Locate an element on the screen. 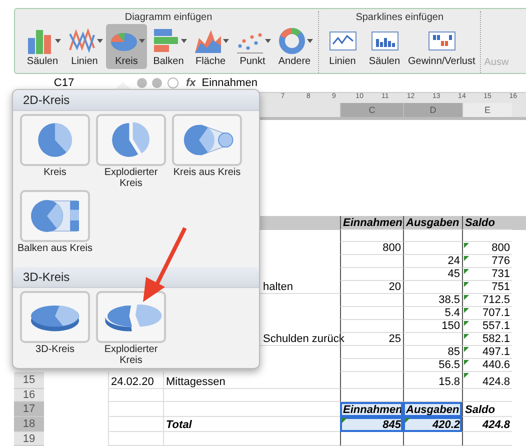 The image size is (526, 446). row-number: 15 is located at coordinates (29, 380).